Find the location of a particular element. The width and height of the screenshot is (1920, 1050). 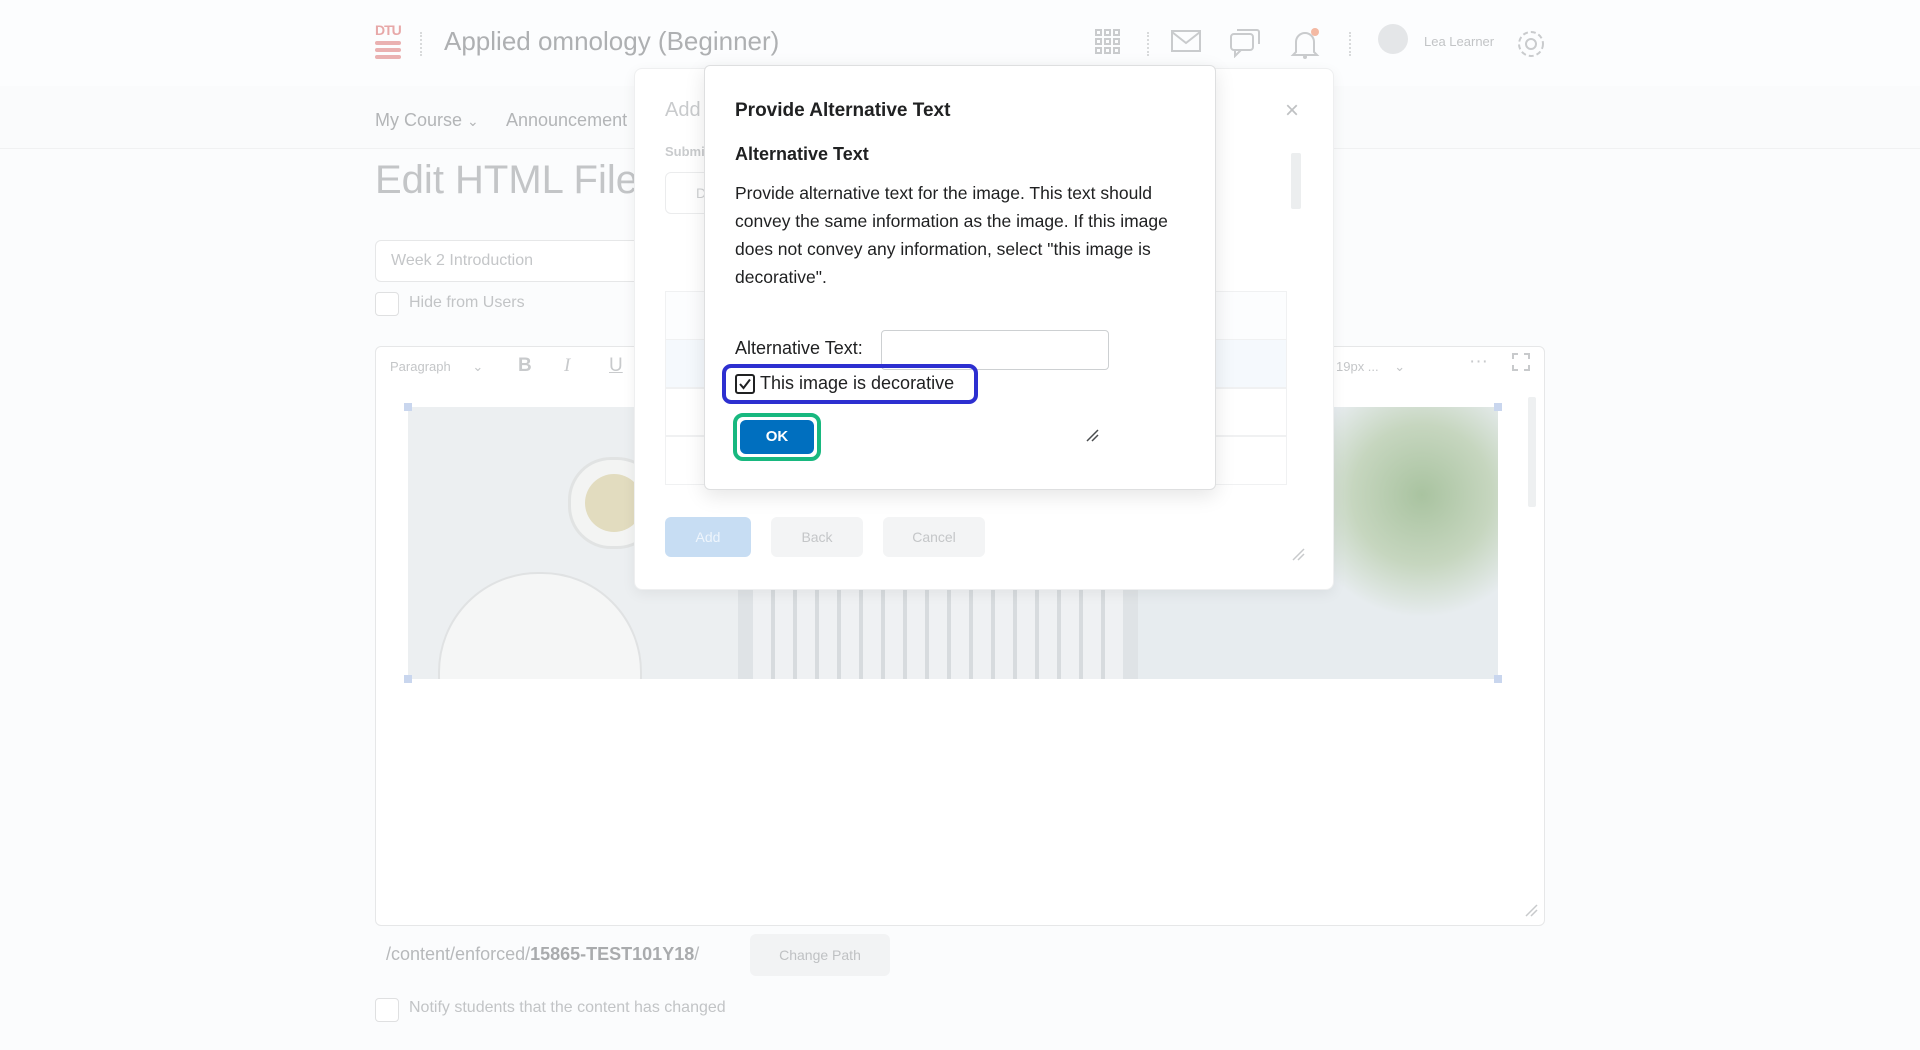

course-title: Applied omnology (Beginner) is located at coordinates (611, 41).